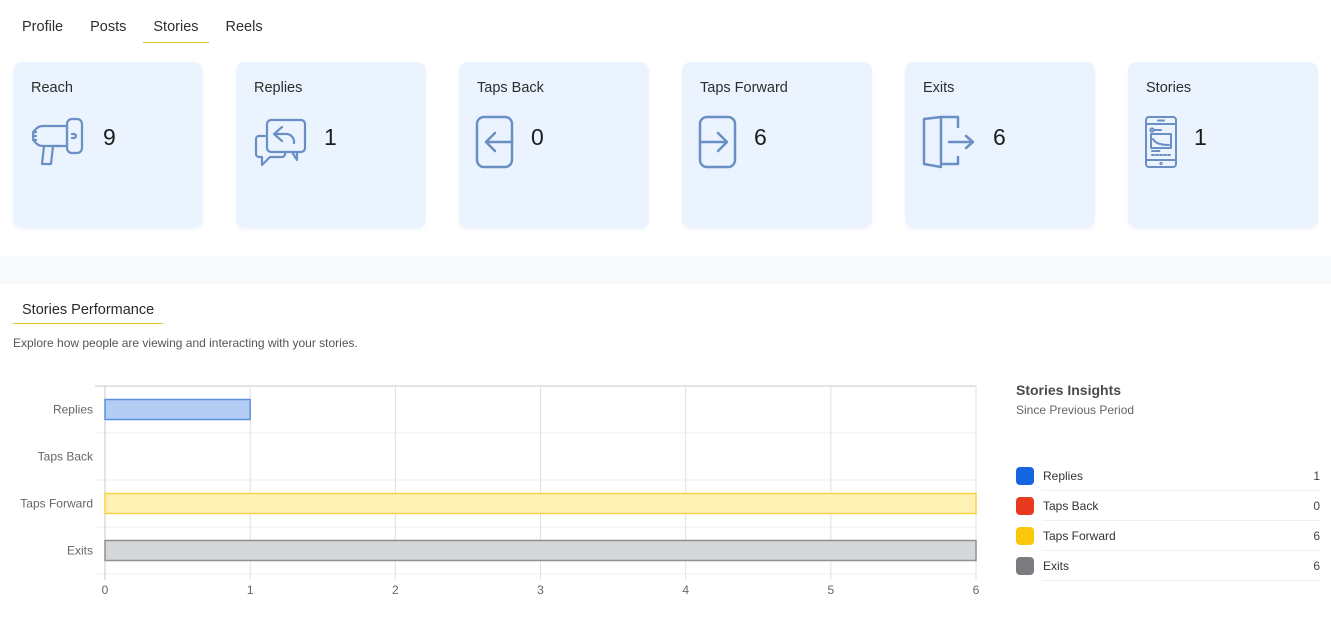 This screenshot has width=1331, height=630. I want to click on metric-title: Replies, so click(278, 88).